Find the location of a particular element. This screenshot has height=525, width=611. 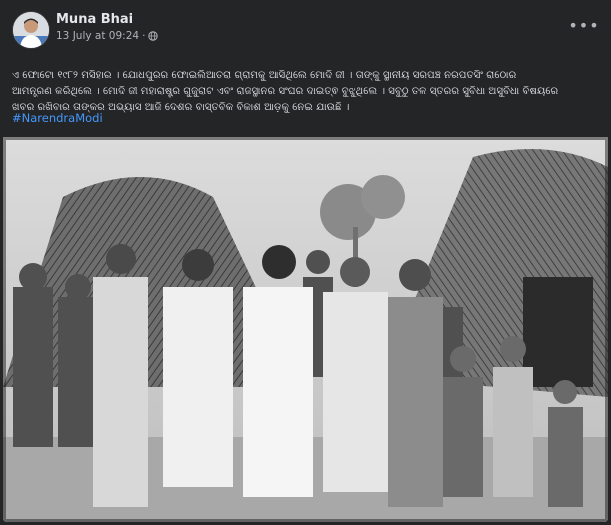

globe-icon is located at coordinates (153, 36).